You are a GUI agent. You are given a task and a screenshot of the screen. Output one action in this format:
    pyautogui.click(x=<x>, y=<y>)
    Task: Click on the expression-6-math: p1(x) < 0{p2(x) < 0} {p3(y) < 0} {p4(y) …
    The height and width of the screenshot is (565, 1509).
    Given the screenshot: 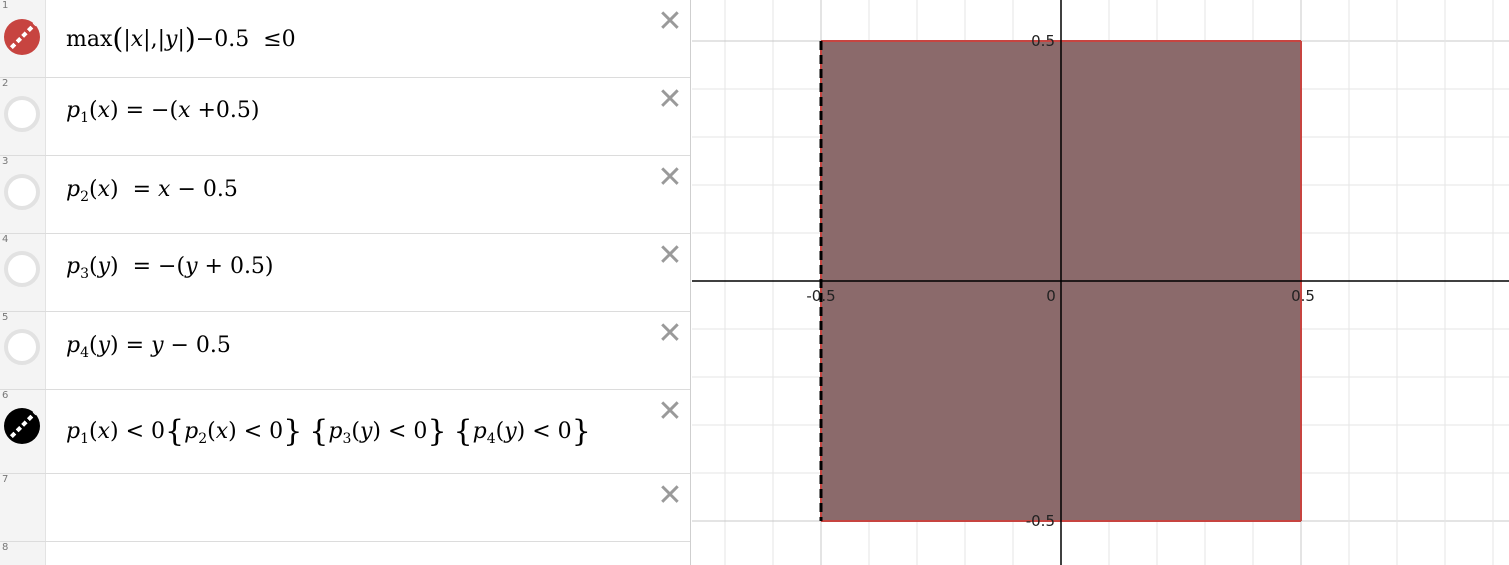 What is the action you would take?
    pyautogui.click(x=328, y=431)
    